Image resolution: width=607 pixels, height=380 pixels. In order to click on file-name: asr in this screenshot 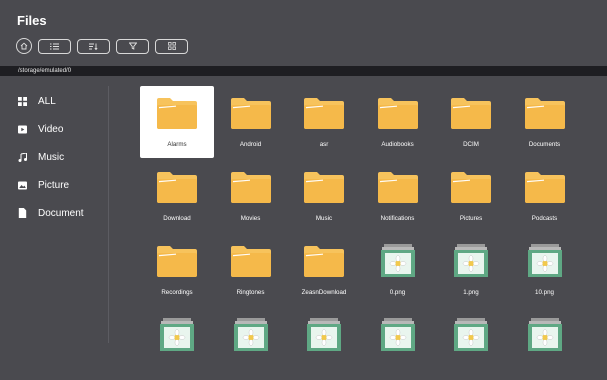, I will do `click(324, 144)`.